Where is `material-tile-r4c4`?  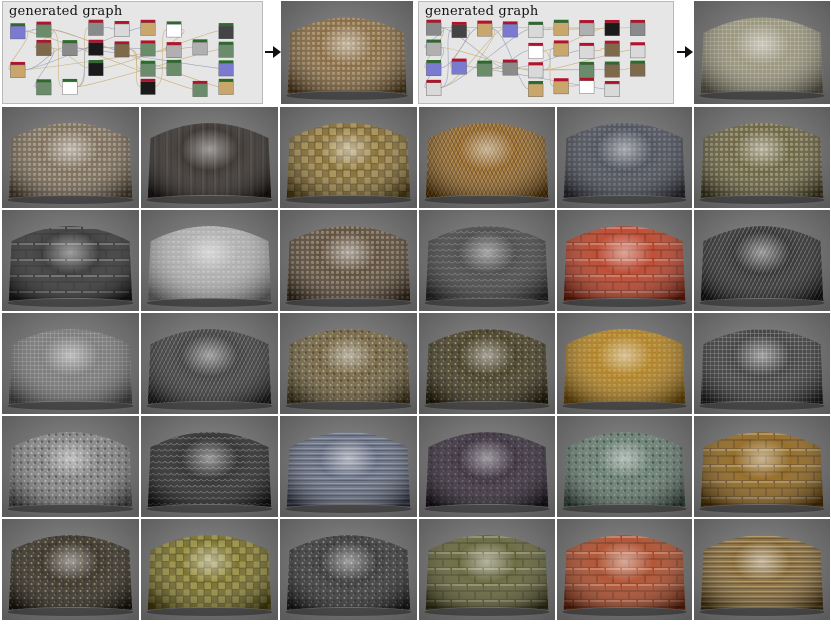
material-tile-r4c4 is located at coordinates (487, 466).